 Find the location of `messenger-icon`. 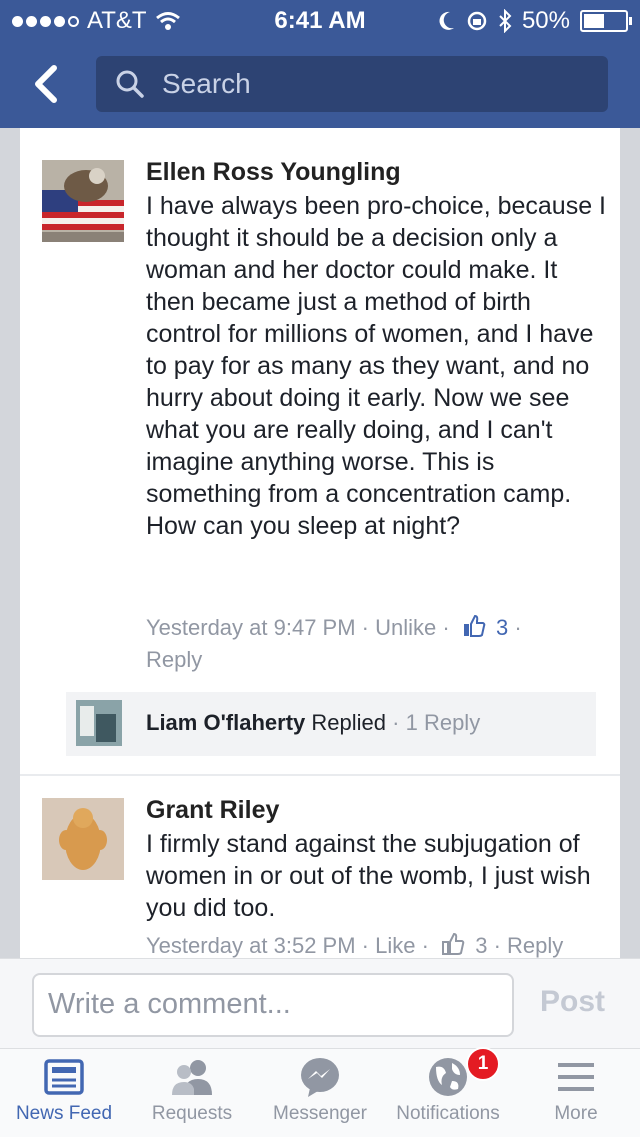

messenger-icon is located at coordinates (320, 1077).